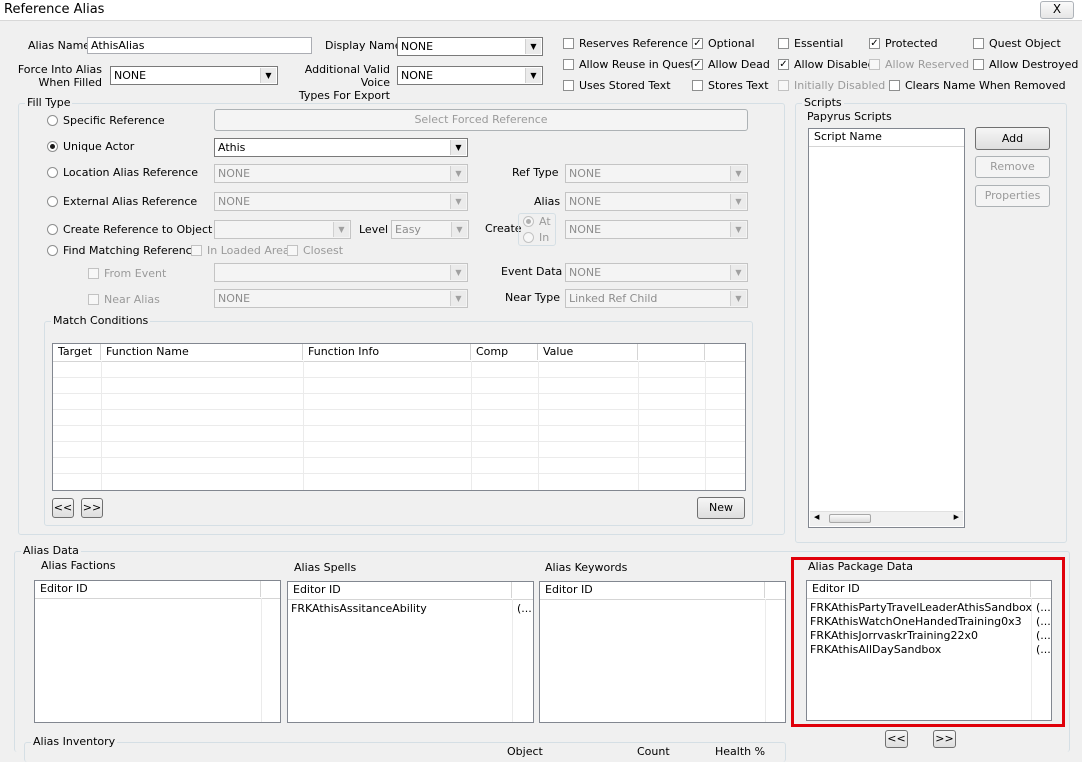  Describe the element at coordinates (1012, 138) in the screenshot. I see `add-script-button: Add` at that location.